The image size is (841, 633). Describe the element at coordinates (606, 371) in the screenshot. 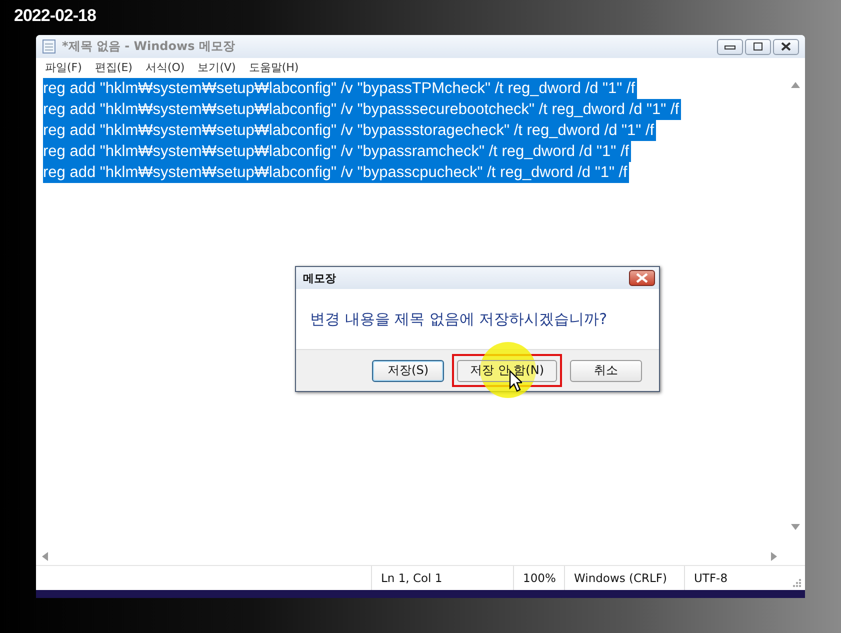

I see `dialog-button: 취소` at that location.